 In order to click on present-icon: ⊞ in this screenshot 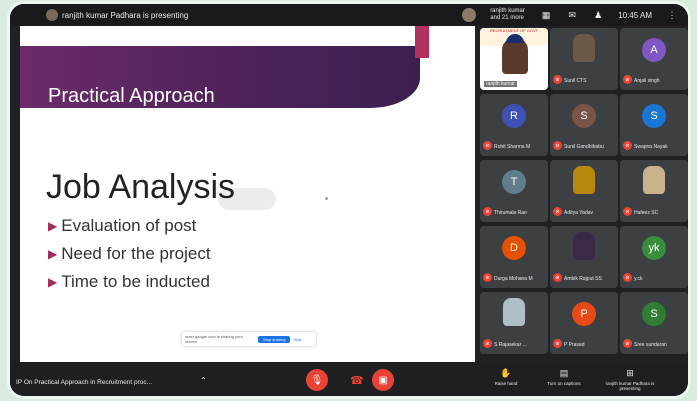, I will do `click(630, 373)`.